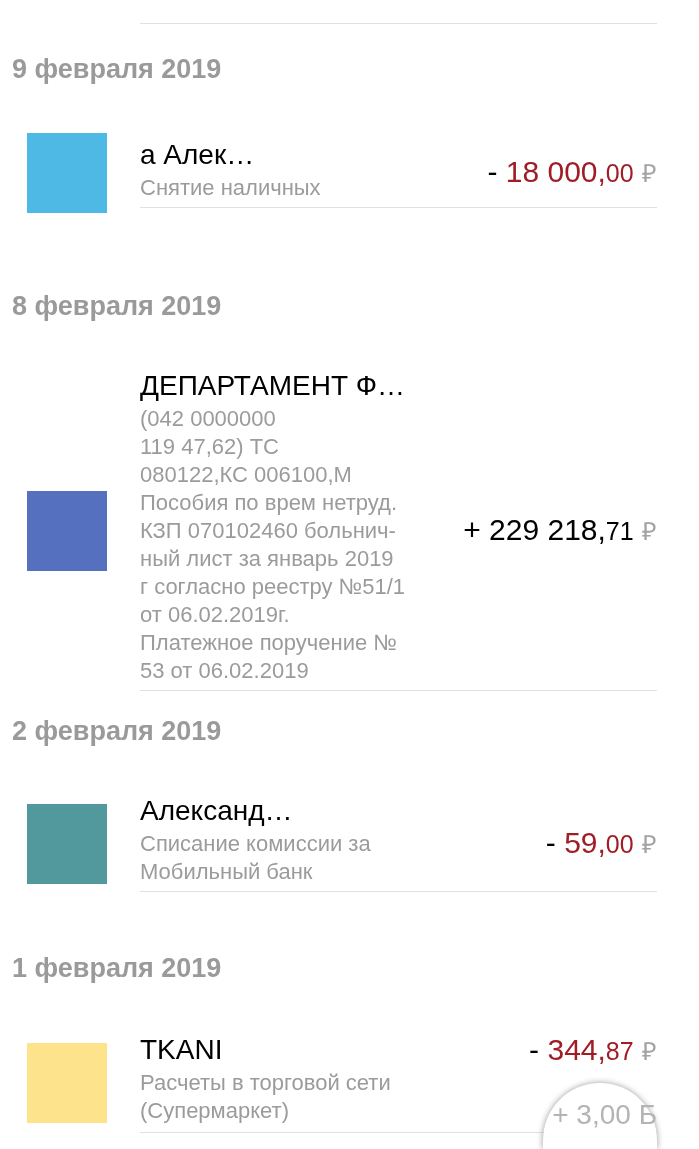 The image size is (699, 1149). What do you see at coordinates (560, 529) in the screenshot?
I see `amount-text: + 229 218,71 ₽` at bounding box center [560, 529].